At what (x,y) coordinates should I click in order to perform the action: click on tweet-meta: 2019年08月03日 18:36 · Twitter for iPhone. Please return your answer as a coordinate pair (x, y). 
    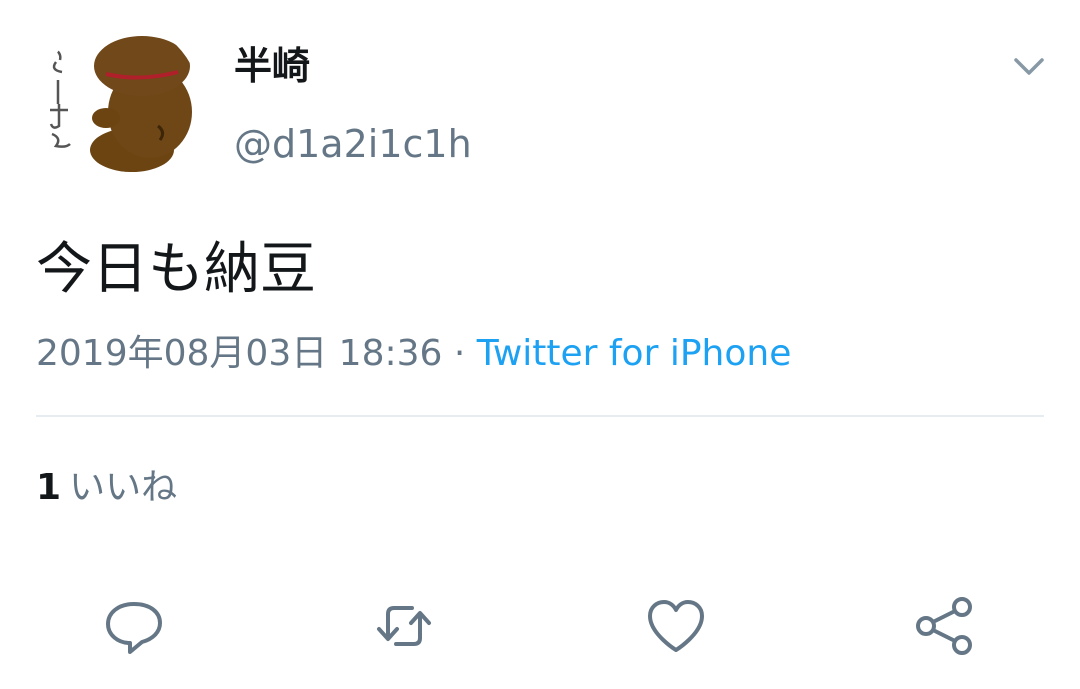
    Looking at the image, I should click on (413, 354).